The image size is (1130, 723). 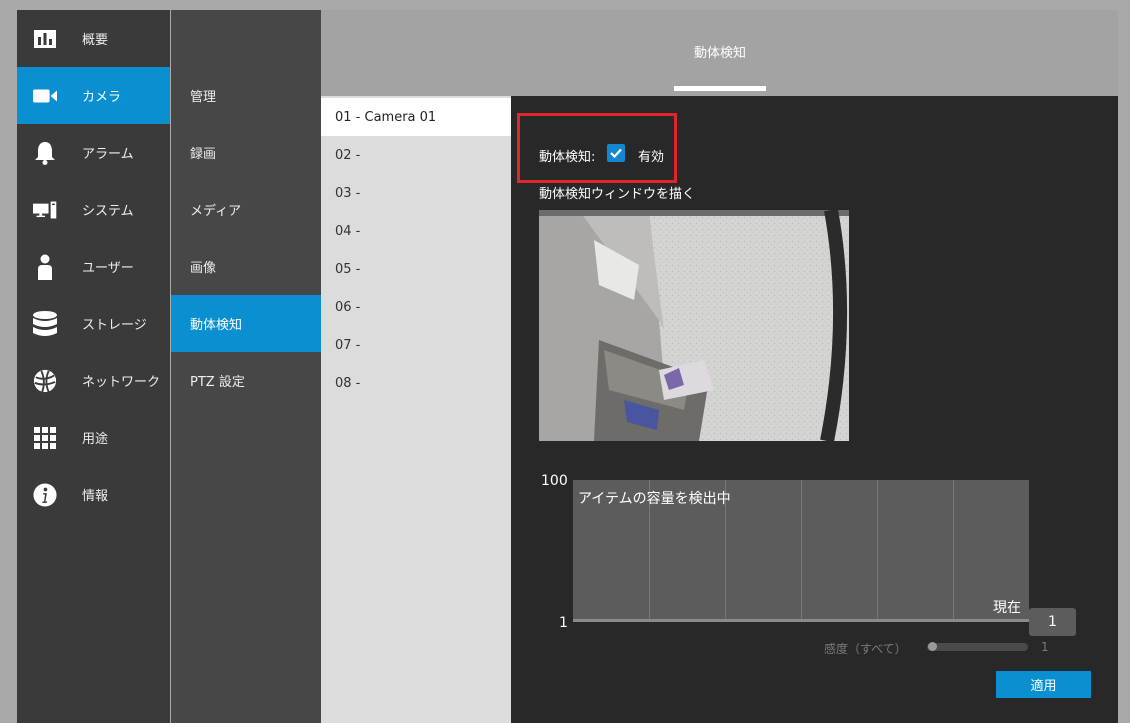 I want to click on subnav-item-ptz-settings: PTZ 設定, so click(x=246, y=380).